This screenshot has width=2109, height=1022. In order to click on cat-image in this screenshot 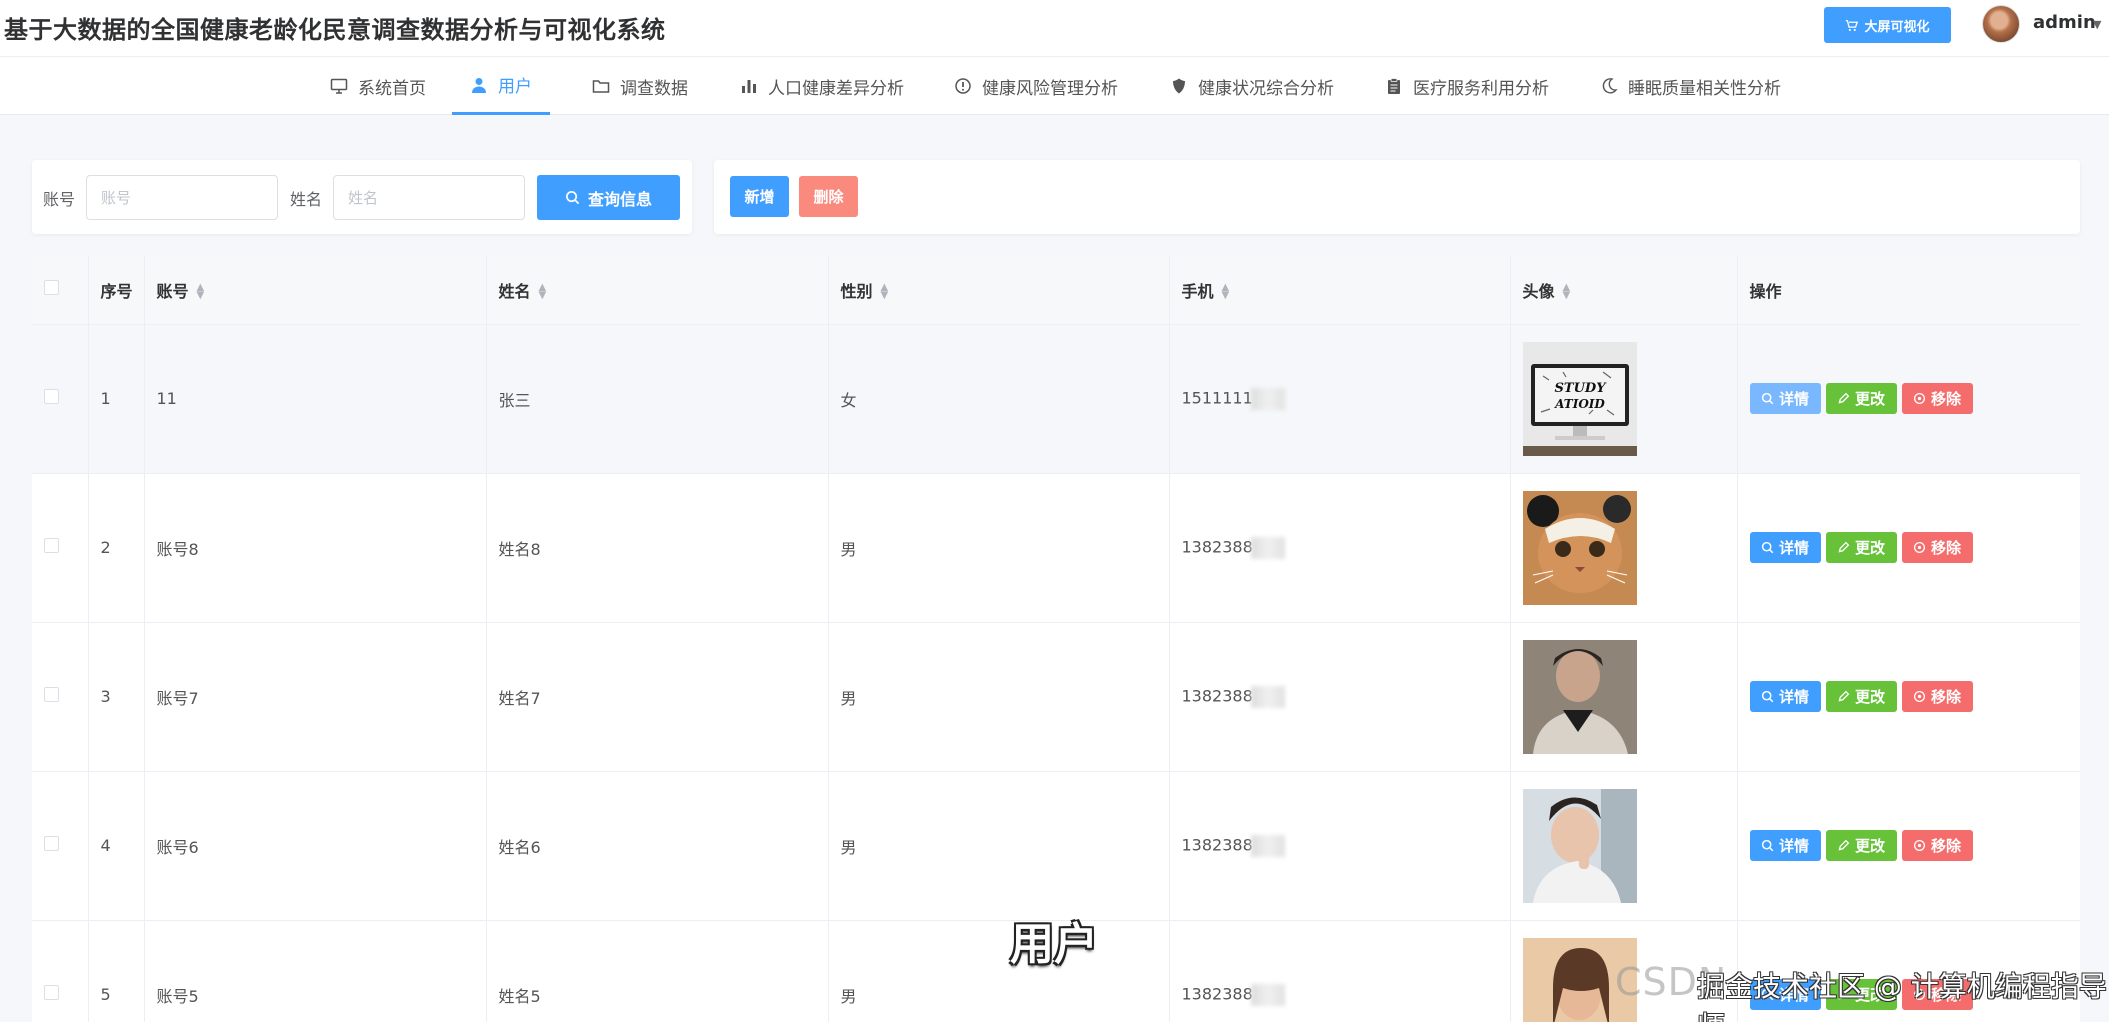, I will do `click(1579, 547)`.